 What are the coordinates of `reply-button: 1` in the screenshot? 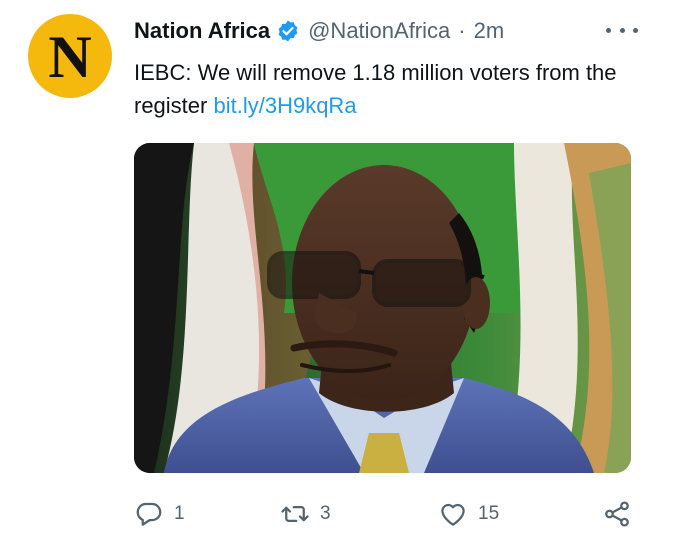 It's located at (159, 514).